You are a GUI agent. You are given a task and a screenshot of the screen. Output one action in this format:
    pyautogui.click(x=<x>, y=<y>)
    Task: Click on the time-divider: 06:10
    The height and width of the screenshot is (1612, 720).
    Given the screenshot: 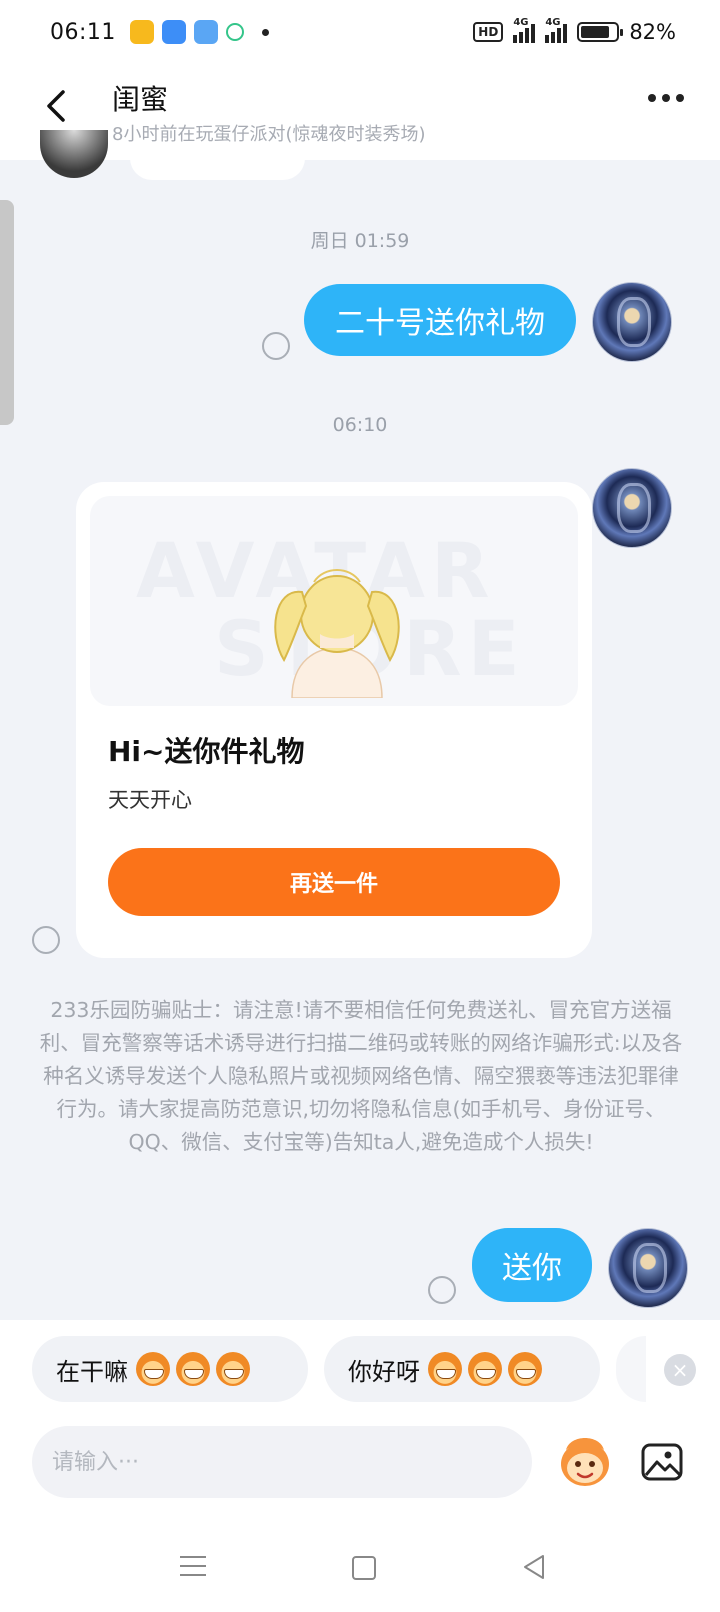 What is the action you would take?
    pyautogui.click(x=360, y=425)
    